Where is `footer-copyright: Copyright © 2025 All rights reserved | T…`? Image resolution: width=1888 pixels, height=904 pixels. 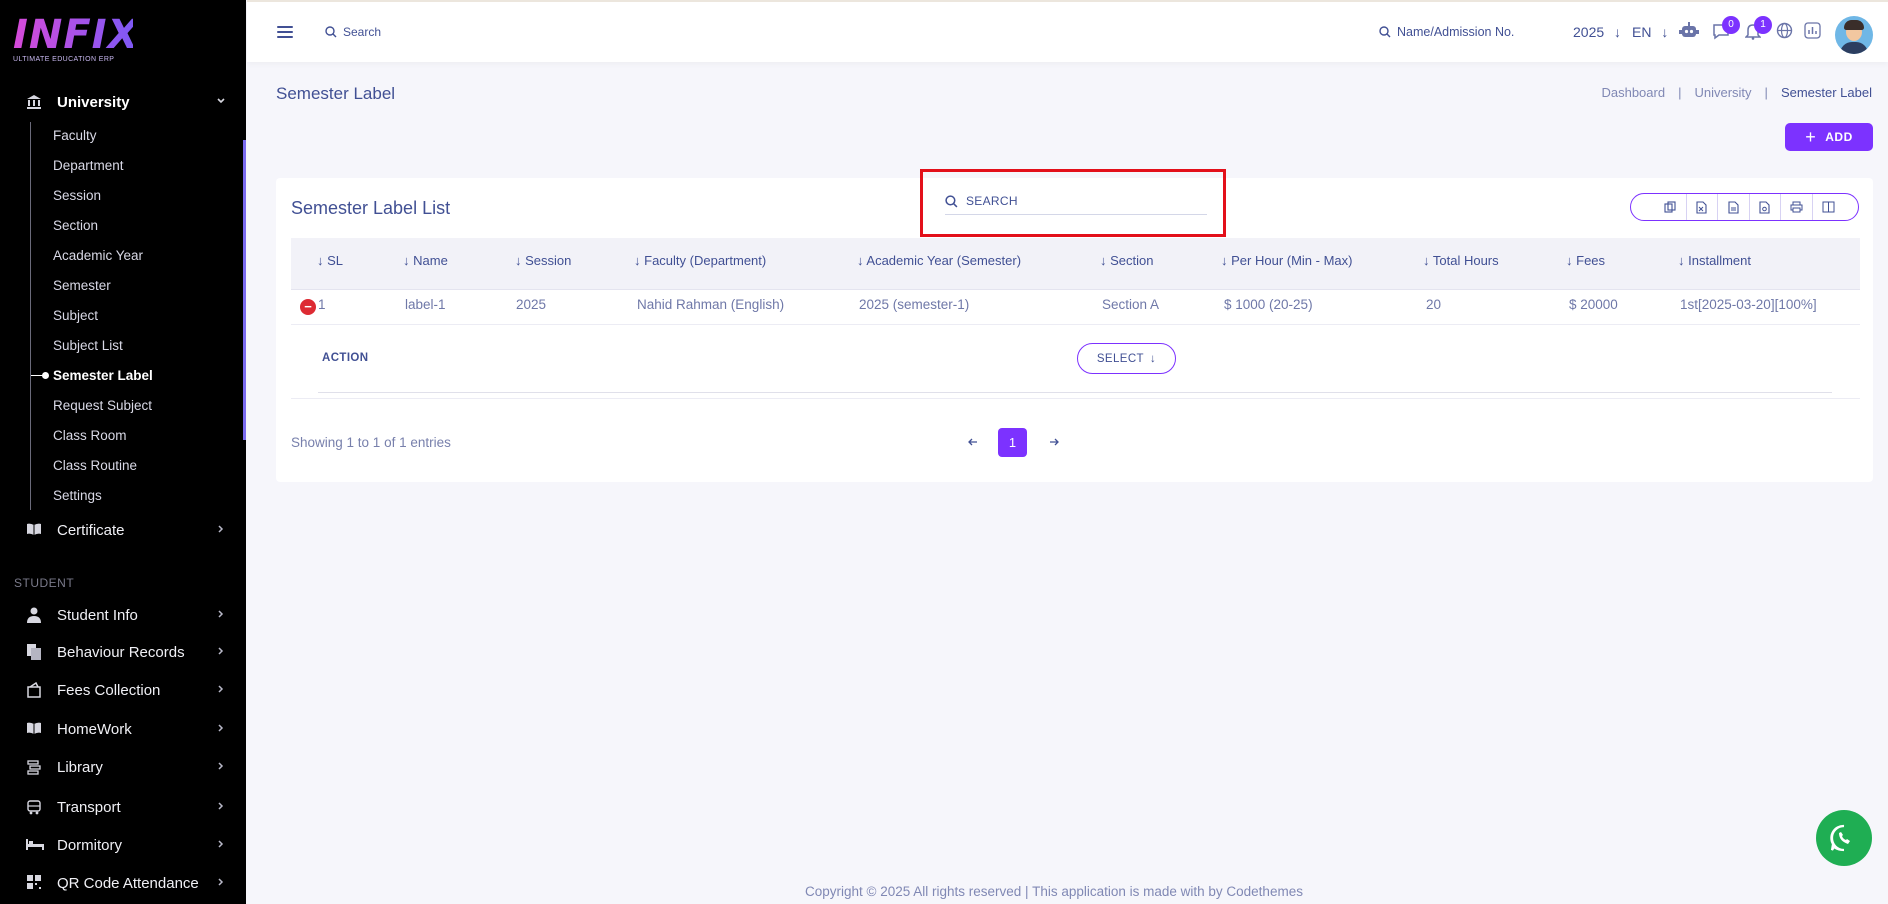
footer-copyright: Copyright © 2025 All rights reserved | T… is located at coordinates (1054, 891).